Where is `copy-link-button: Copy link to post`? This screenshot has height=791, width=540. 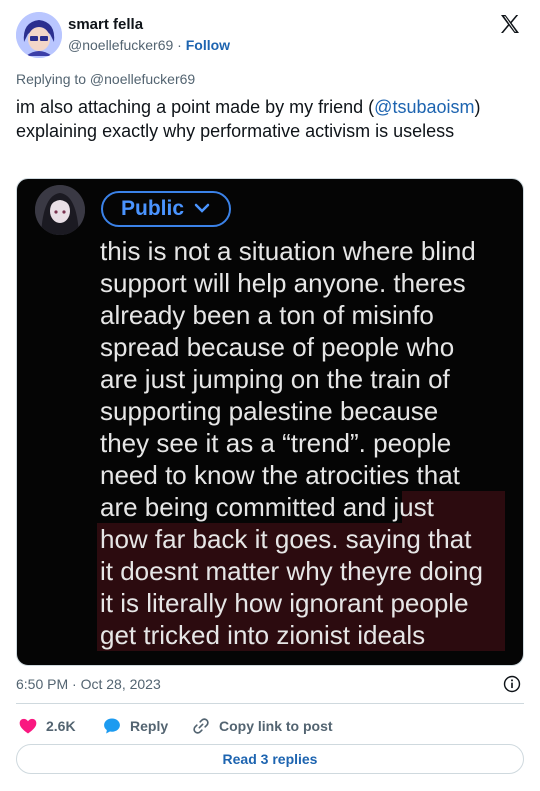 copy-link-button: Copy link to post is located at coordinates (262, 726).